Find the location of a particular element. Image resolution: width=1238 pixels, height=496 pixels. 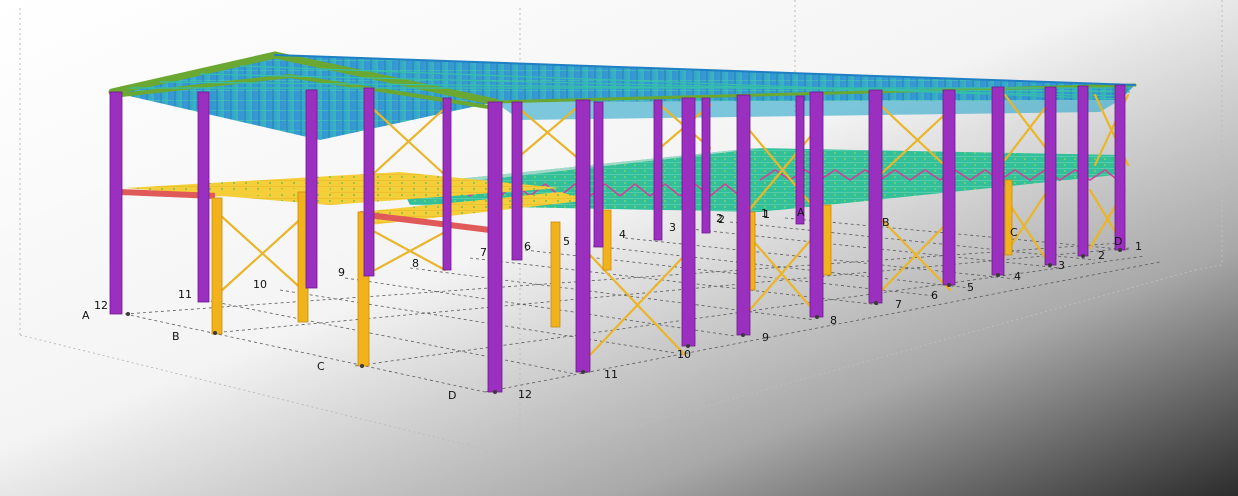

grid-label-right-7: 7 is located at coordinates (898, 304).